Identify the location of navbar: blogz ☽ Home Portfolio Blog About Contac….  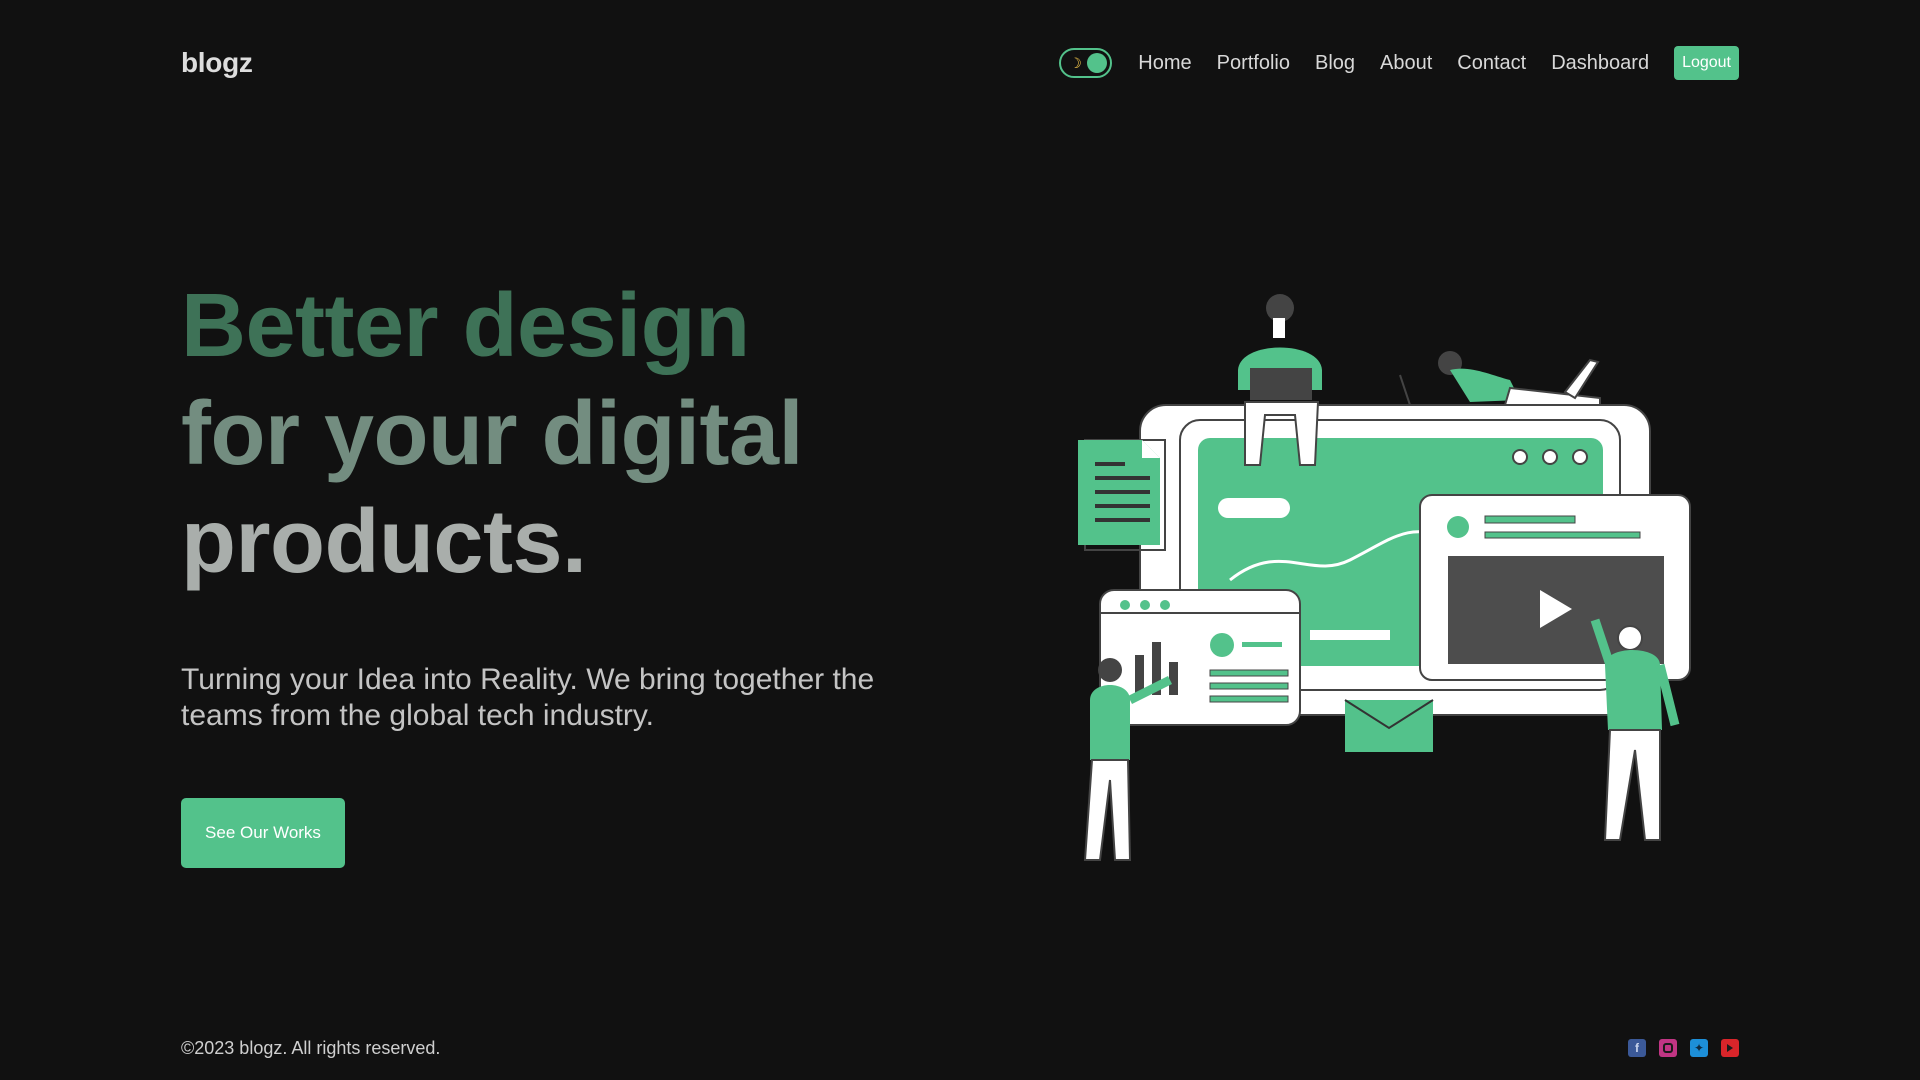
(960, 63).